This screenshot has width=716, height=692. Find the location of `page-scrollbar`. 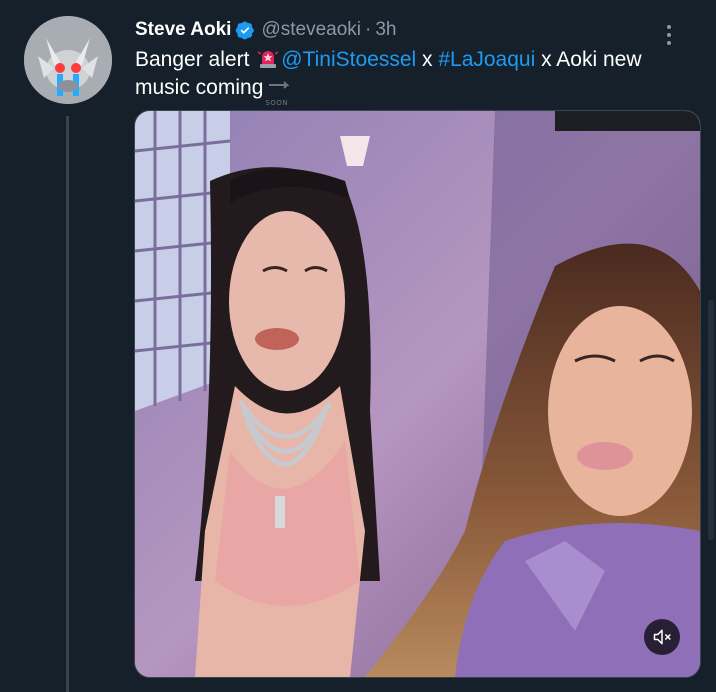

page-scrollbar is located at coordinates (711, 420).